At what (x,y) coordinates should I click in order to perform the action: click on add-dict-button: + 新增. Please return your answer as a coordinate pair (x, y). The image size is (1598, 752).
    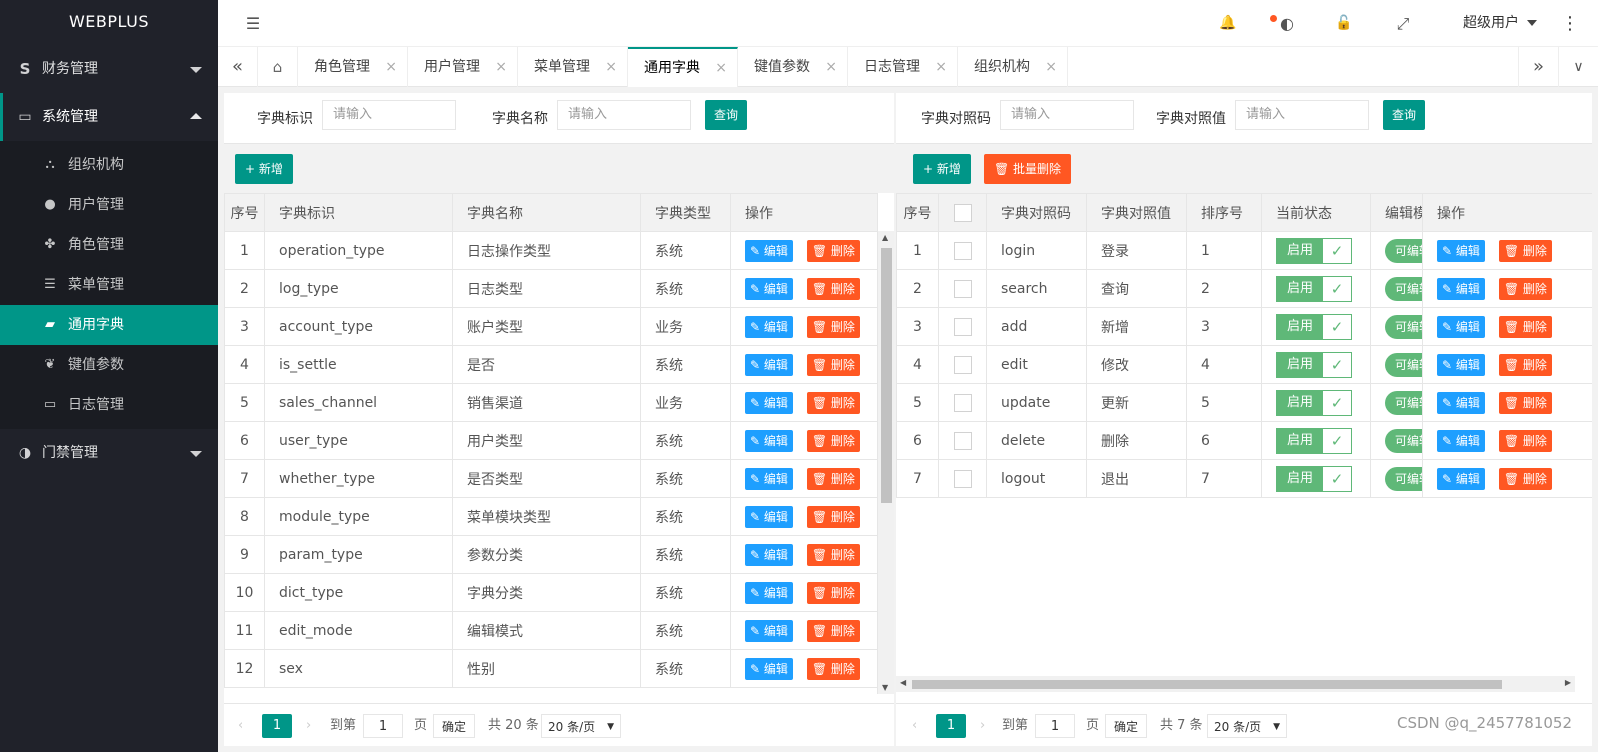
    Looking at the image, I should click on (264, 169).